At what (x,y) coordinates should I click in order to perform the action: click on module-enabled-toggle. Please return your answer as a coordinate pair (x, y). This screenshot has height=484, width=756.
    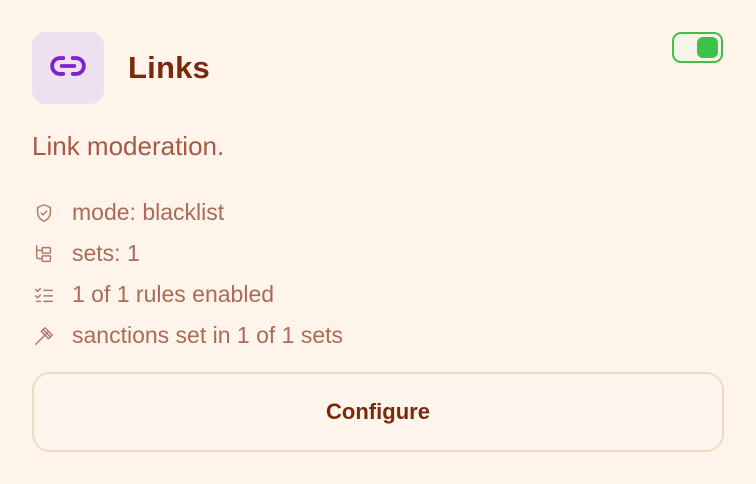
    Looking at the image, I should click on (697, 47).